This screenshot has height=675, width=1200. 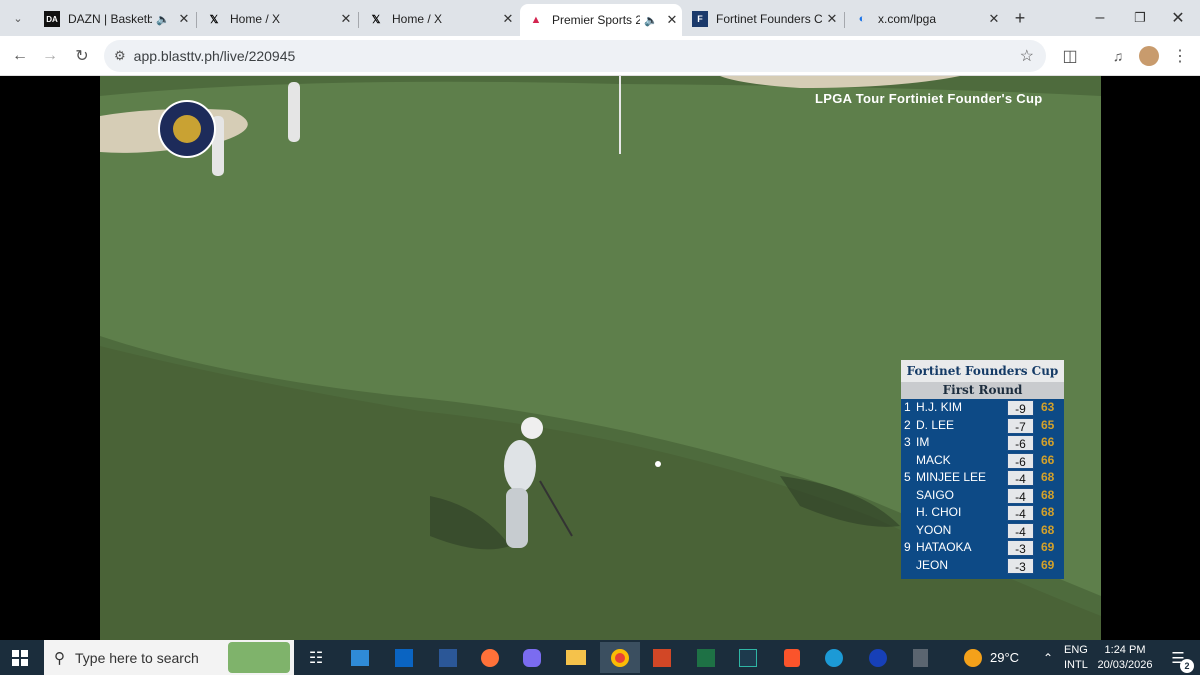 I want to click on avatar, so click(x=1149, y=56).